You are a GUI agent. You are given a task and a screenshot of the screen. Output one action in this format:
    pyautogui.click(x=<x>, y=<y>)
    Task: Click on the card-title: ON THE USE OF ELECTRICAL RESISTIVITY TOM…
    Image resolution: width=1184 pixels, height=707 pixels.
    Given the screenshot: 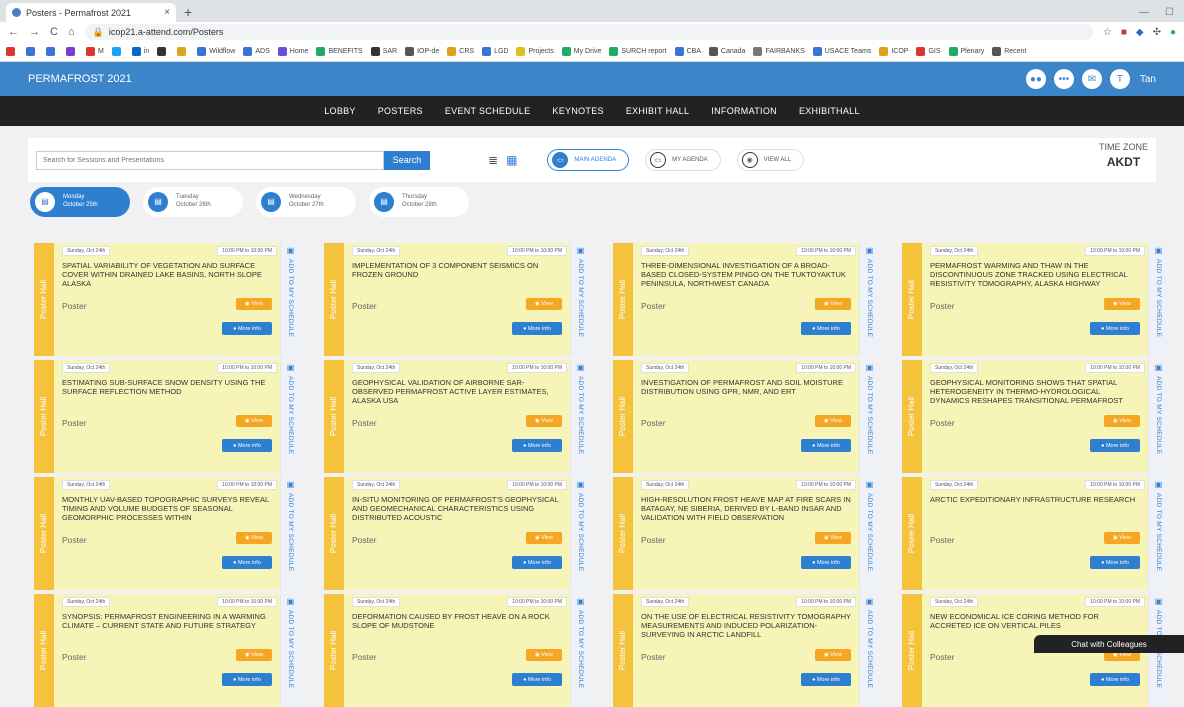 What is the action you would take?
    pyautogui.click(x=746, y=630)
    